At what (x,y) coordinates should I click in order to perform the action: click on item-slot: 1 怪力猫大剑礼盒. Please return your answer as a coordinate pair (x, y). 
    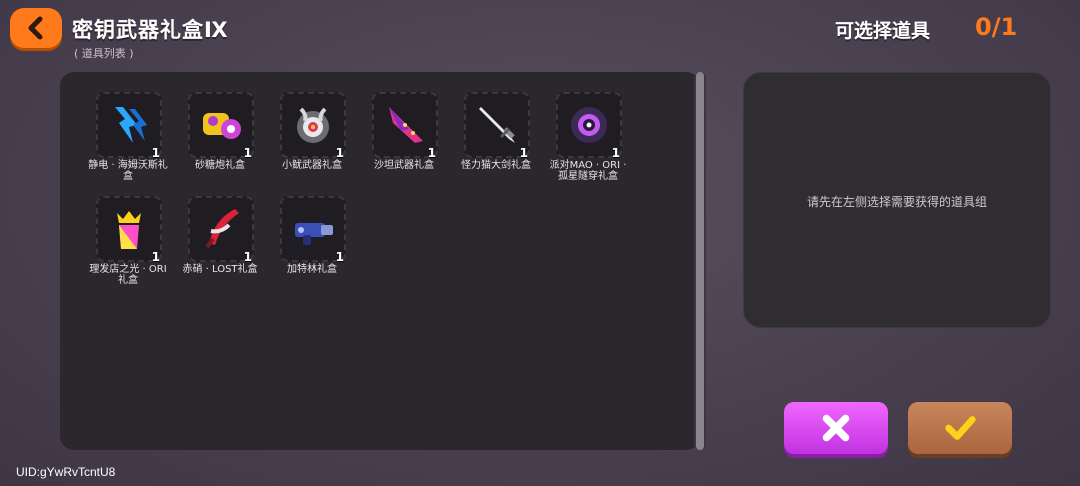
    Looking at the image, I should click on (496, 142).